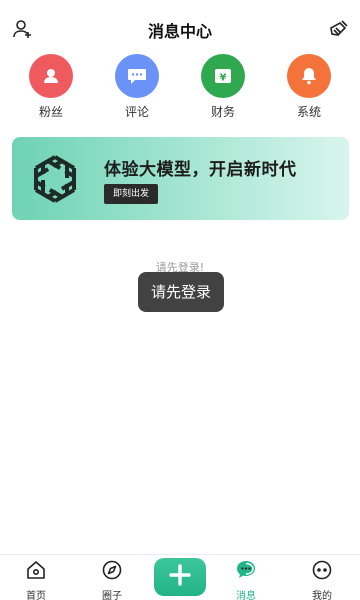 This screenshot has height=600, width=360. I want to click on nav-item-home: 首页, so click(36, 579).